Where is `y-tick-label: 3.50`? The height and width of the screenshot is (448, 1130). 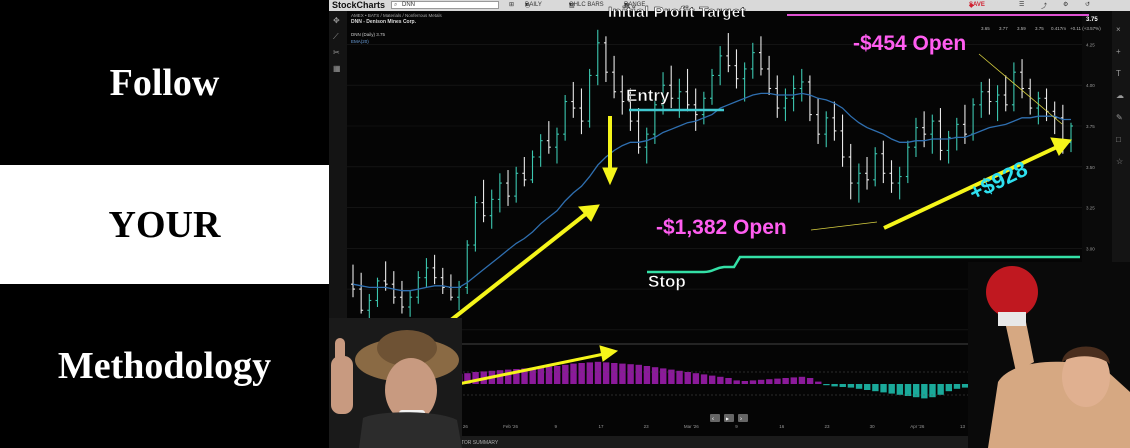 y-tick-label: 3.50 is located at coordinates (1090, 167).